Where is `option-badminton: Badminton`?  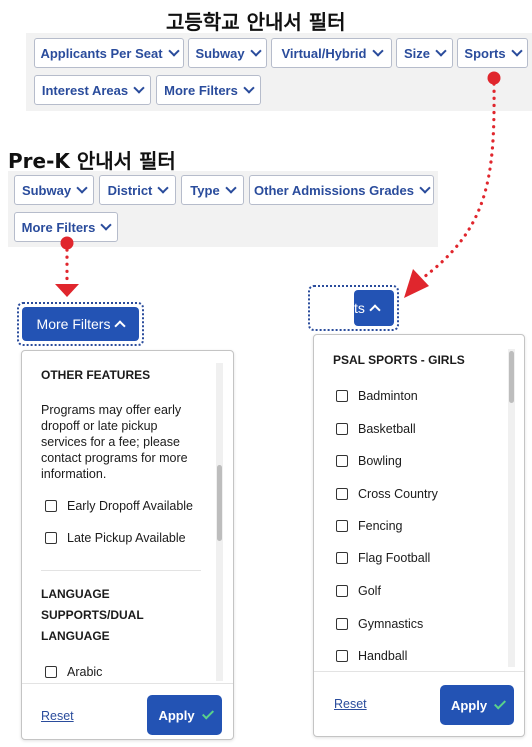 option-badminton: Badminton is located at coordinates (377, 396).